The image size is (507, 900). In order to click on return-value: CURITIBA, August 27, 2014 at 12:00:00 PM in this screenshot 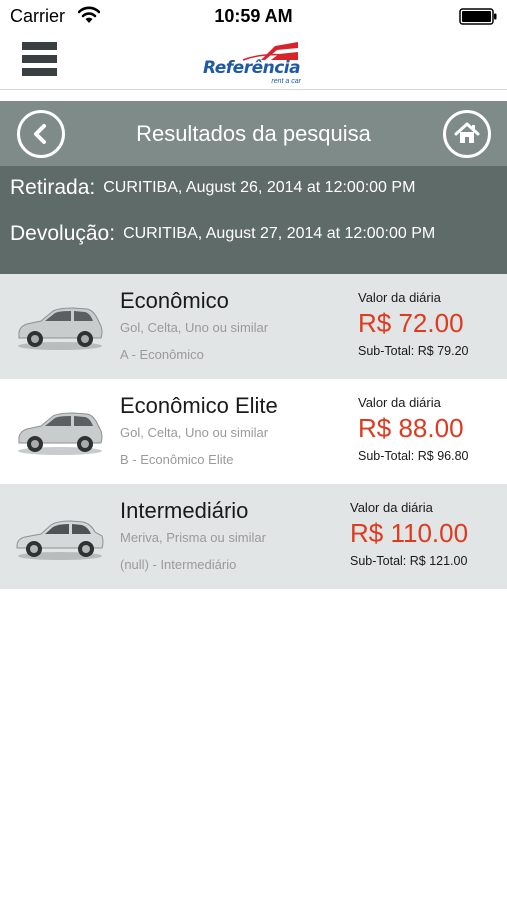, I will do `click(279, 233)`.